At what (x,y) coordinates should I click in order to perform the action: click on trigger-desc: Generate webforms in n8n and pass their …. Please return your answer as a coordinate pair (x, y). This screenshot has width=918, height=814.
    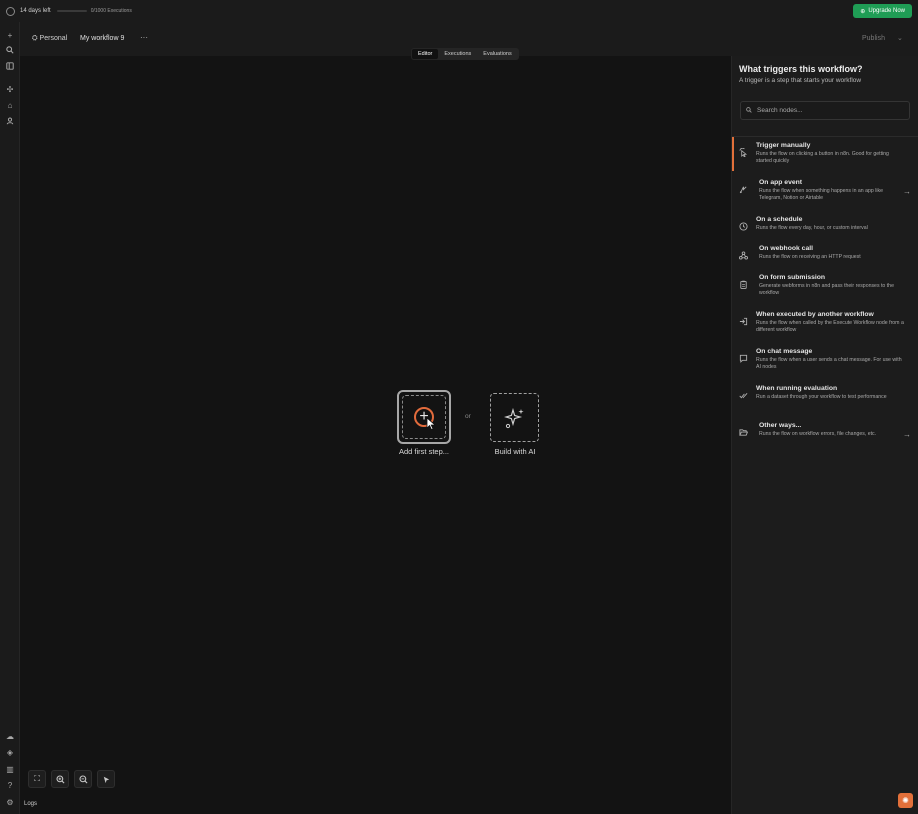
    Looking at the image, I should click on (826, 289).